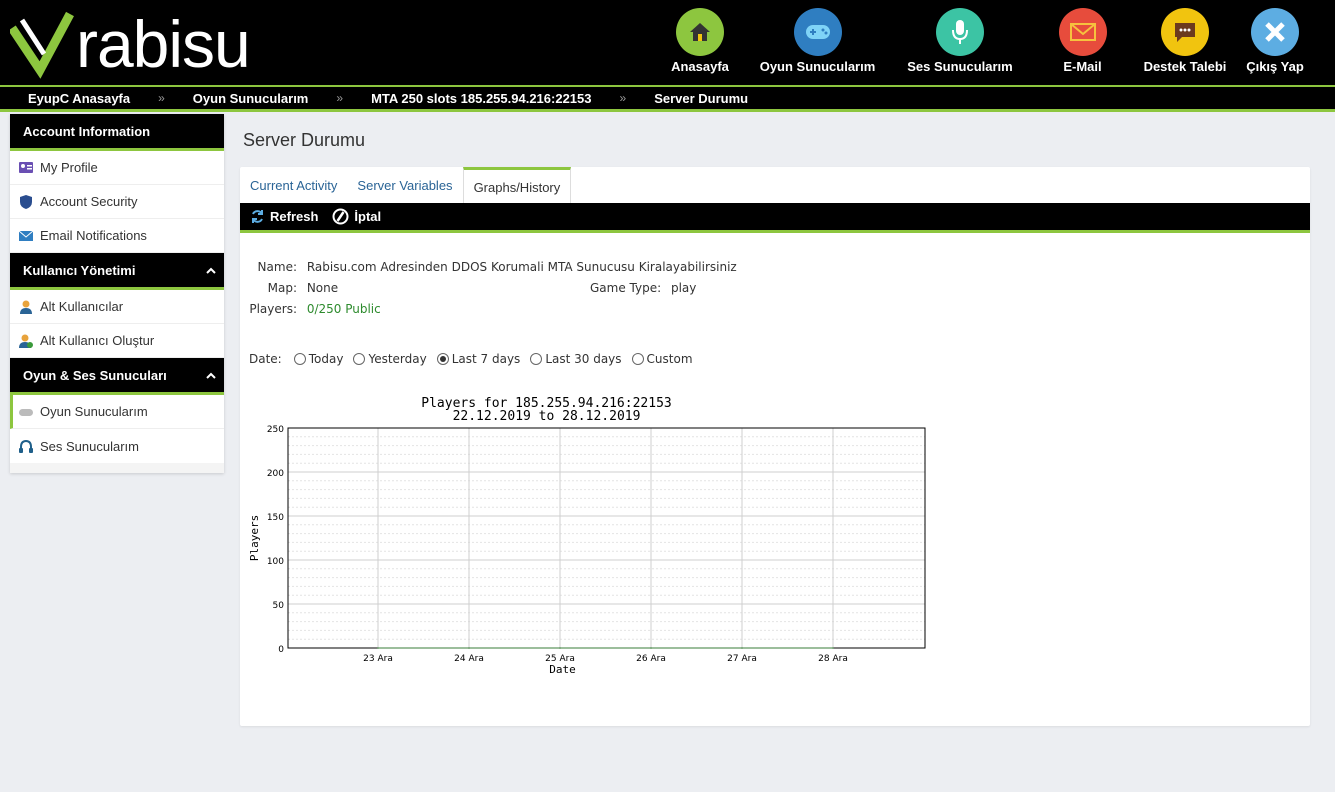 Image resolution: width=1335 pixels, height=792 pixels. Describe the element at coordinates (817, 66) in the screenshot. I see `nav-game-servers-label: Oyun Sunucularım` at that location.